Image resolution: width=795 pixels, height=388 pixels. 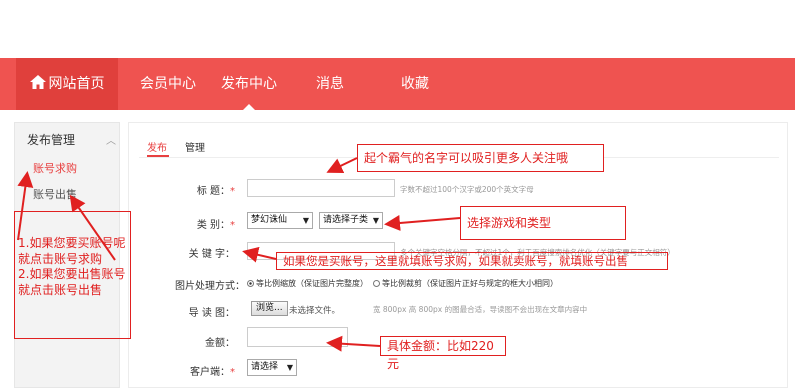 I want to click on nav-member-center: 会员中心, so click(x=168, y=84).